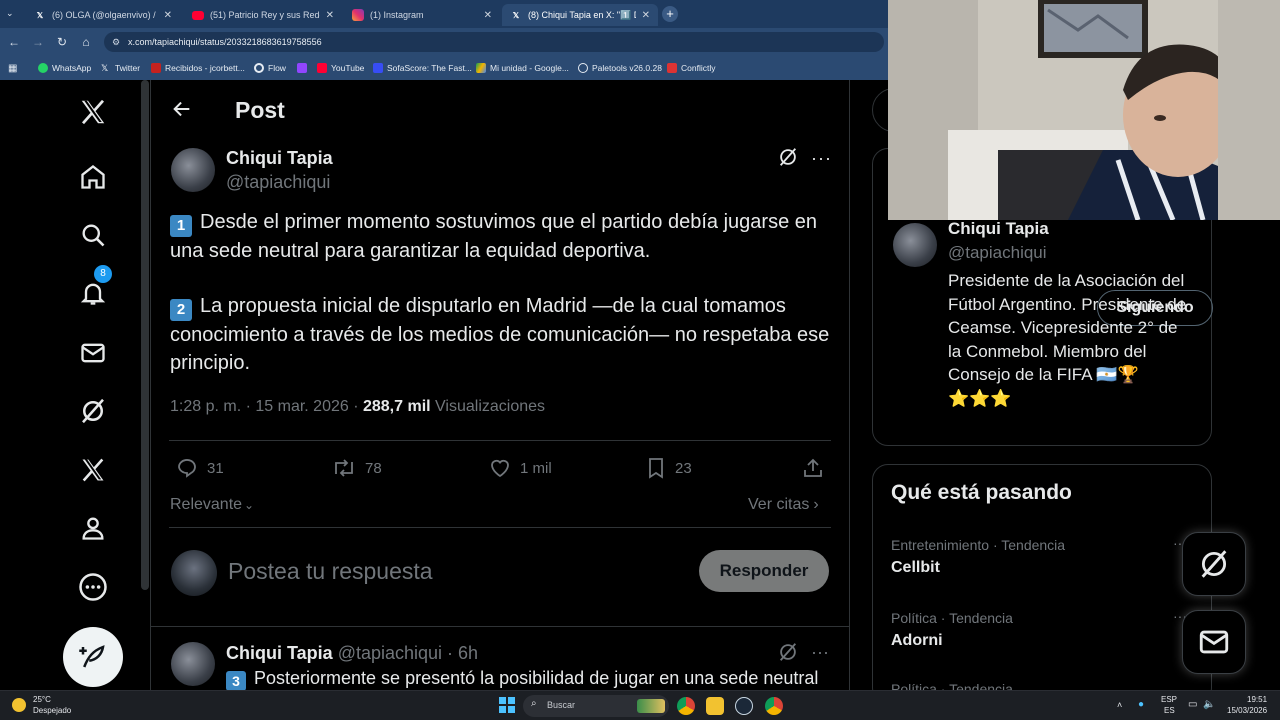  What do you see at coordinates (1141, 704) in the screenshot?
I see `microphone-icon: ●` at bounding box center [1141, 704].